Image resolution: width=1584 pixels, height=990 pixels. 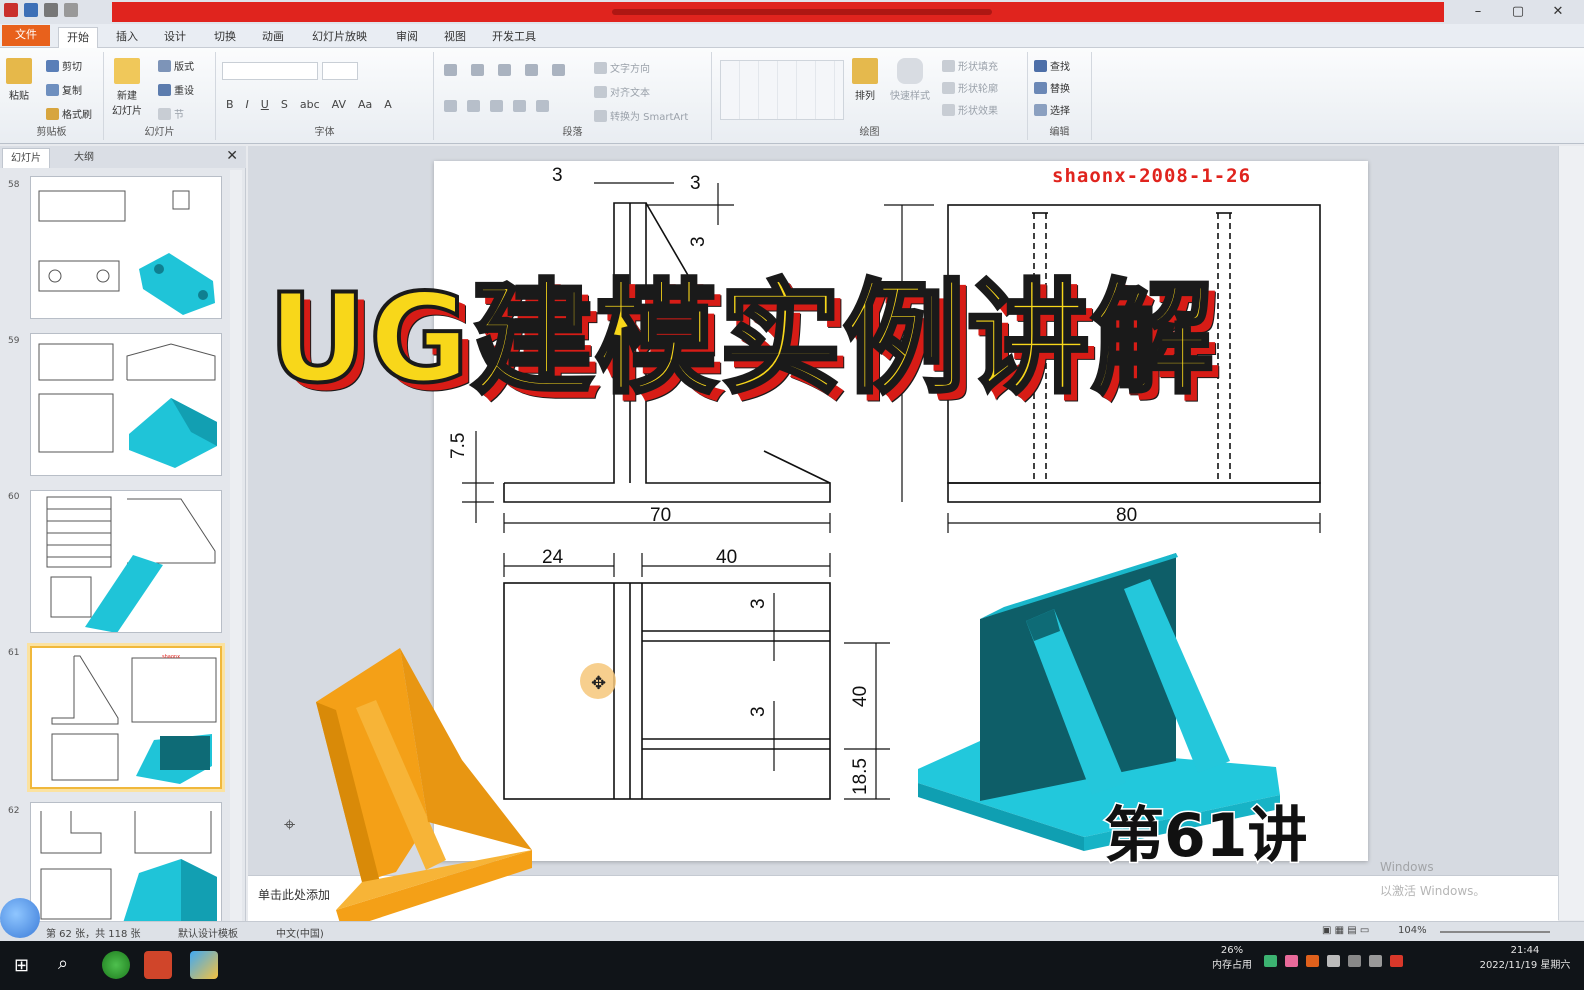 I want to click on select-button: 选择, so click(x=1052, y=109).